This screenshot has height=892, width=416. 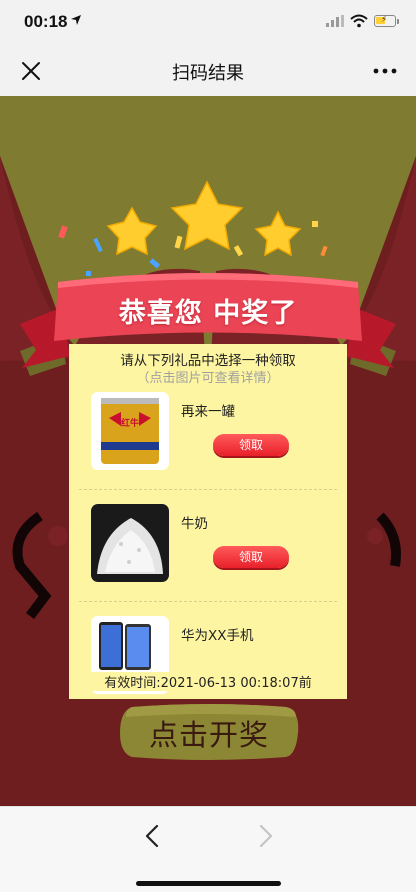 What do you see at coordinates (208, 73) in the screenshot?
I see `page-title: 扫码结果` at bounding box center [208, 73].